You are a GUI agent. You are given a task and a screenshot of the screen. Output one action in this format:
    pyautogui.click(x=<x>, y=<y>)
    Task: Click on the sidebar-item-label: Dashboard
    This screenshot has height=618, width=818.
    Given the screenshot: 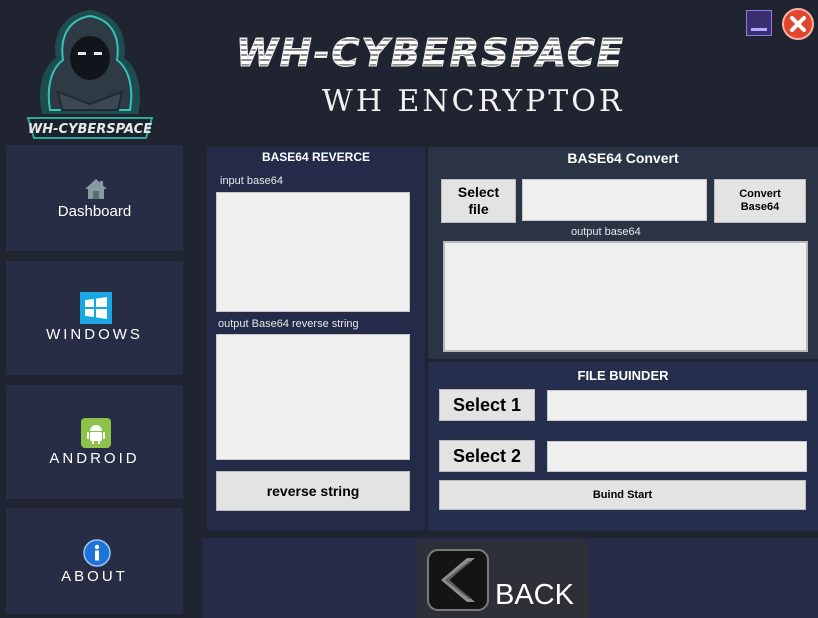 What is the action you would take?
    pyautogui.click(x=94, y=211)
    